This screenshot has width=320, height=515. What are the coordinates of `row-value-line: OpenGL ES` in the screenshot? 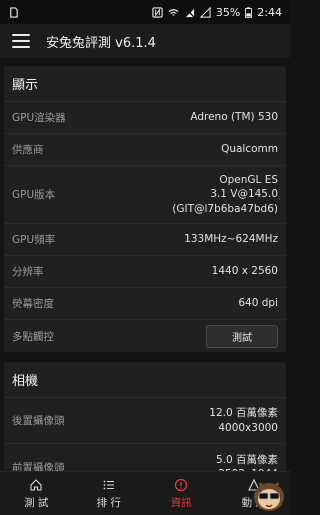 It's located at (248, 180).